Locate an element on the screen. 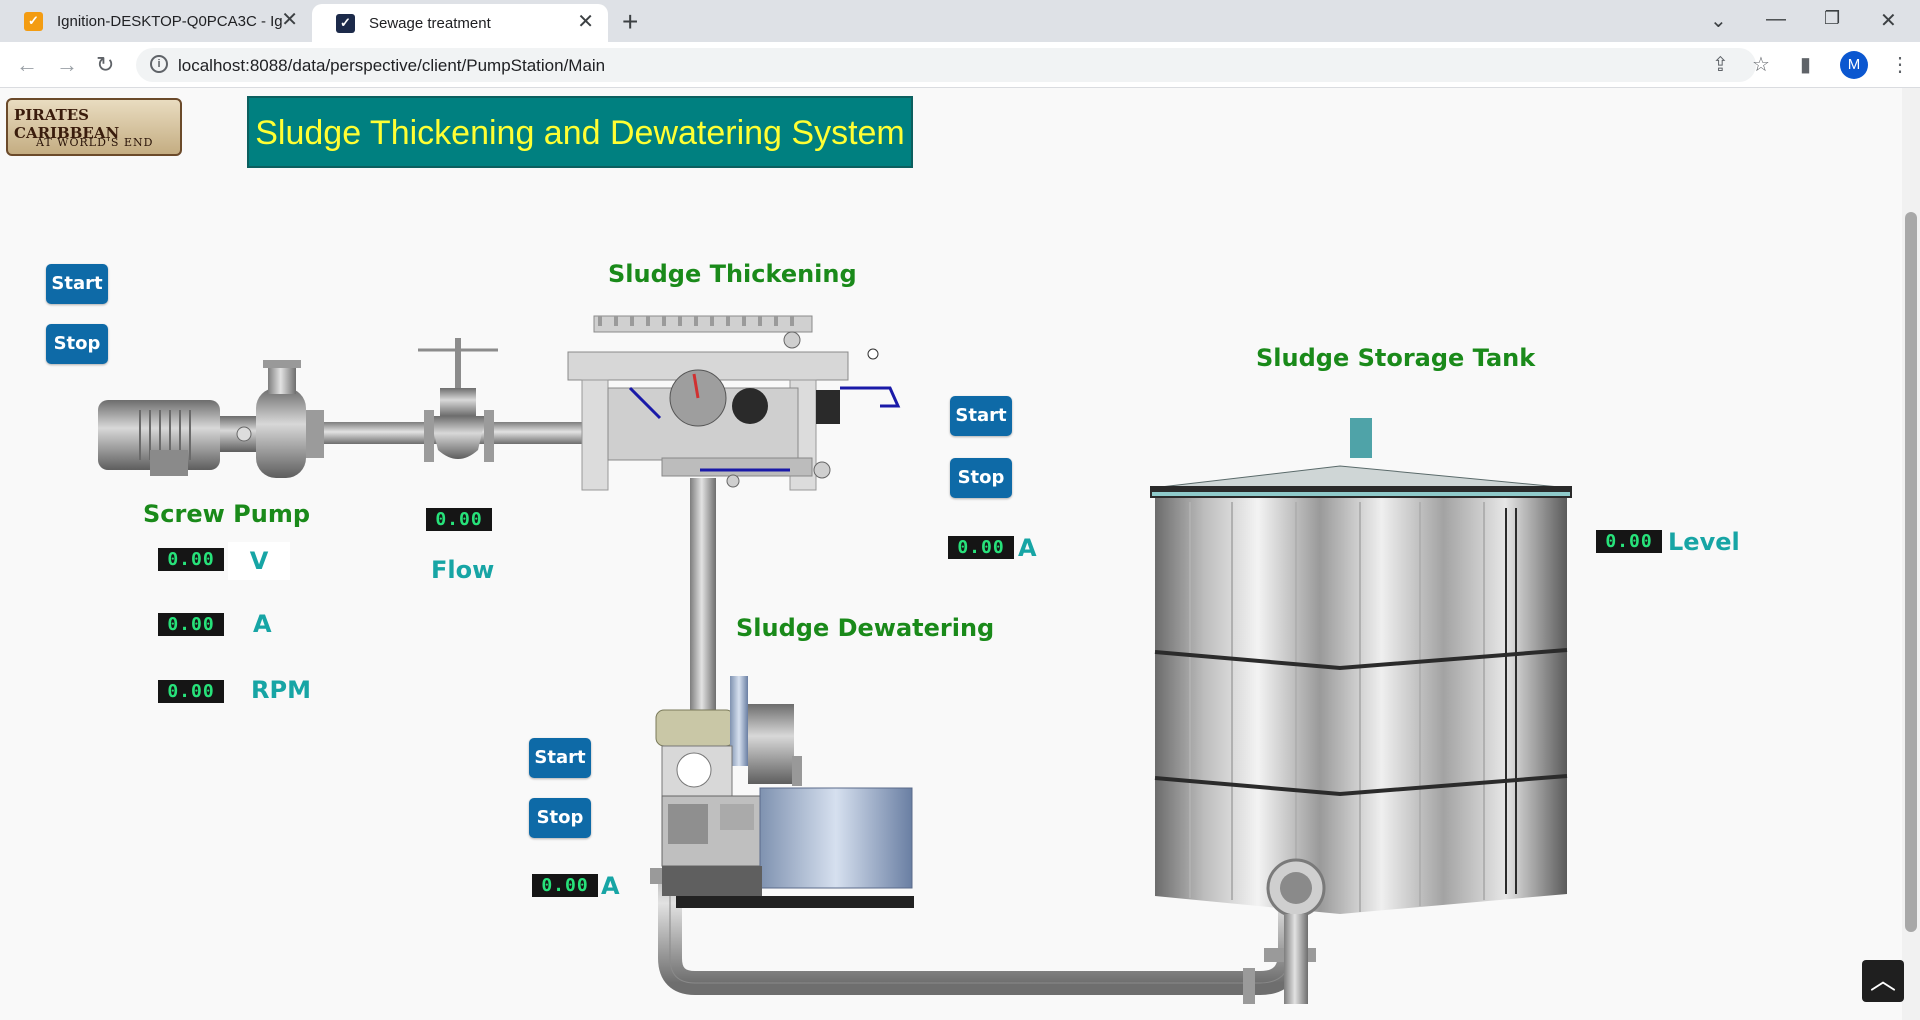 The height and width of the screenshot is (1020, 1920). dewatering-stop-button: Stop is located at coordinates (560, 818).